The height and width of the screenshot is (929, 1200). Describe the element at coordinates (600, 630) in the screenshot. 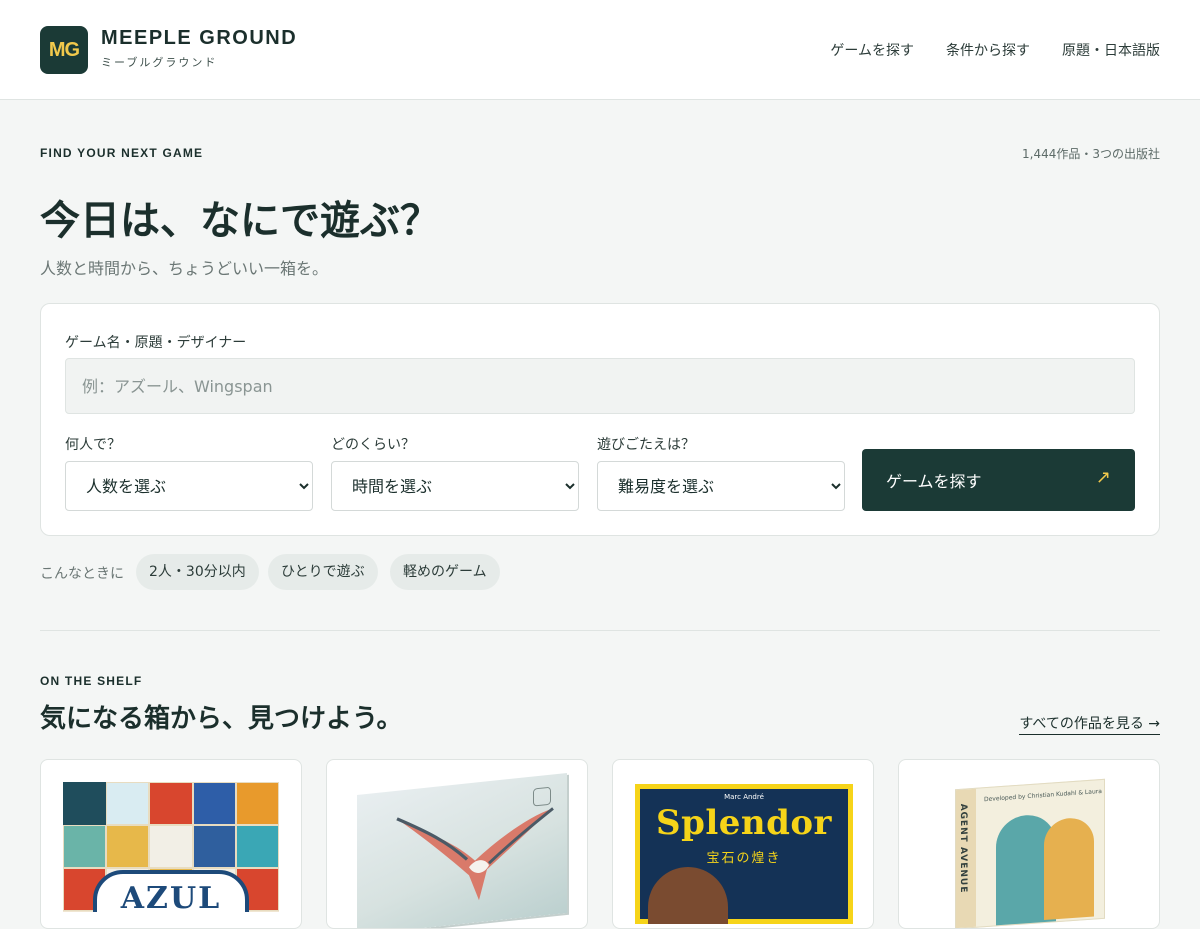

I see `section-divider` at that location.